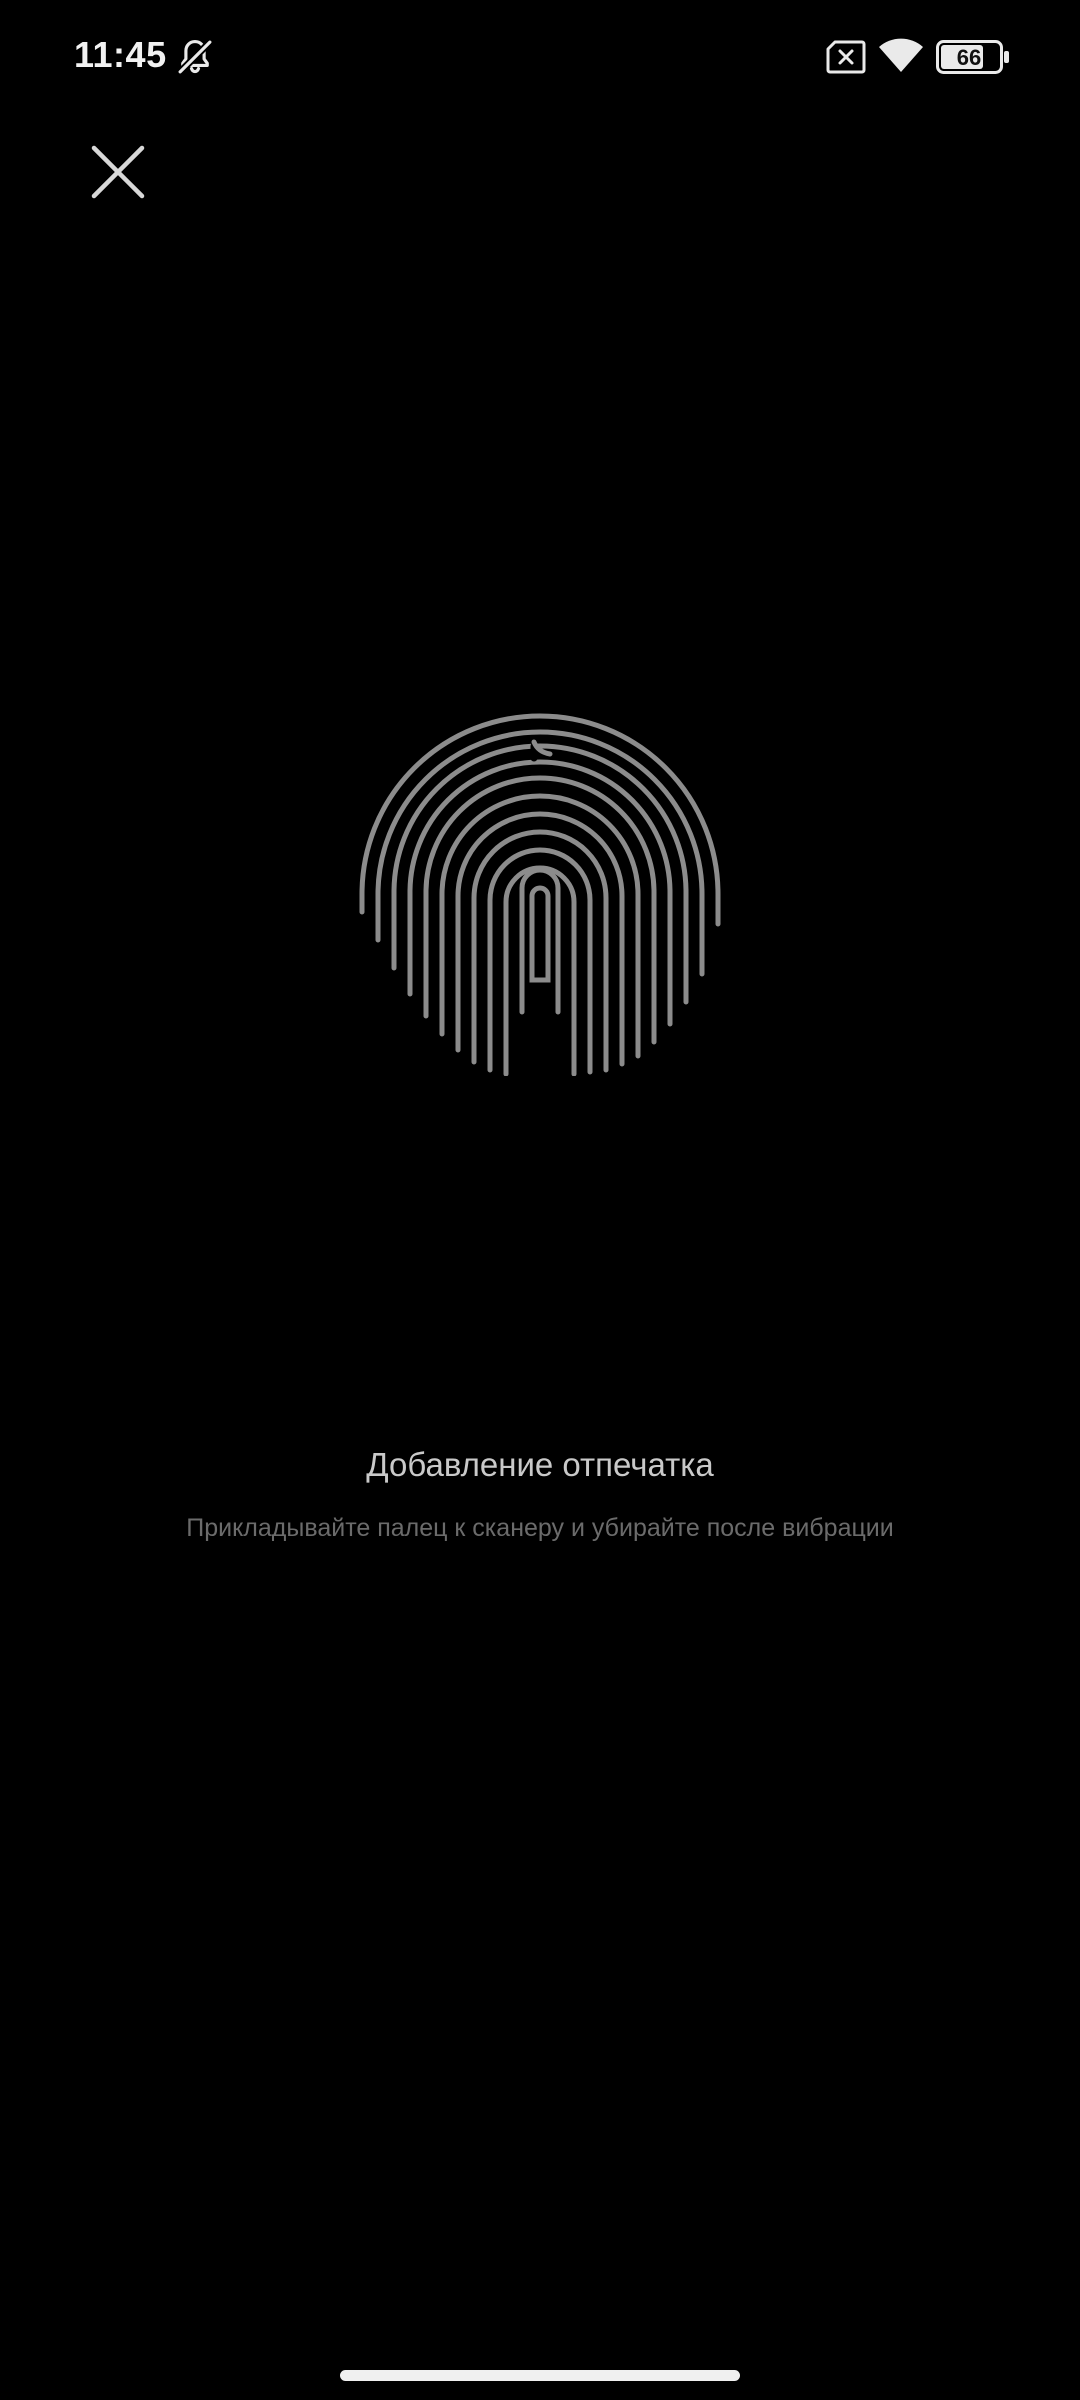 This screenshot has height=2400, width=1080. Describe the element at coordinates (969, 57) in the screenshot. I see `battery-level: 66` at that location.